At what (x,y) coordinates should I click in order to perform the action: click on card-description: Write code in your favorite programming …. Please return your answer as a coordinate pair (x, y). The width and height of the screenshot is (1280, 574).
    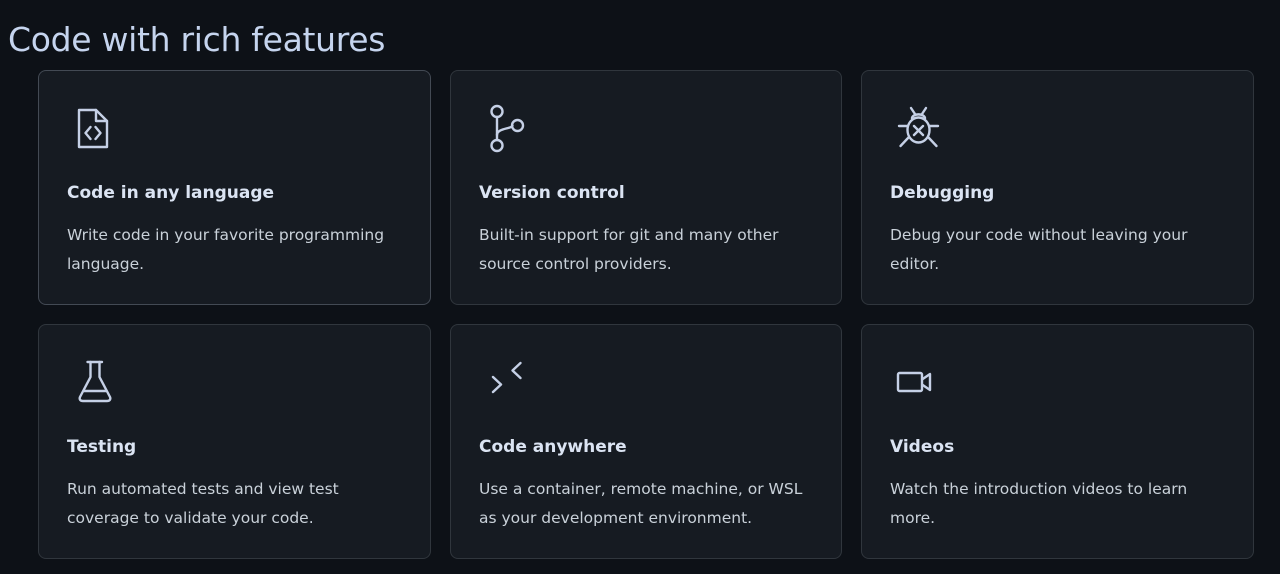
    Looking at the image, I should click on (226, 249).